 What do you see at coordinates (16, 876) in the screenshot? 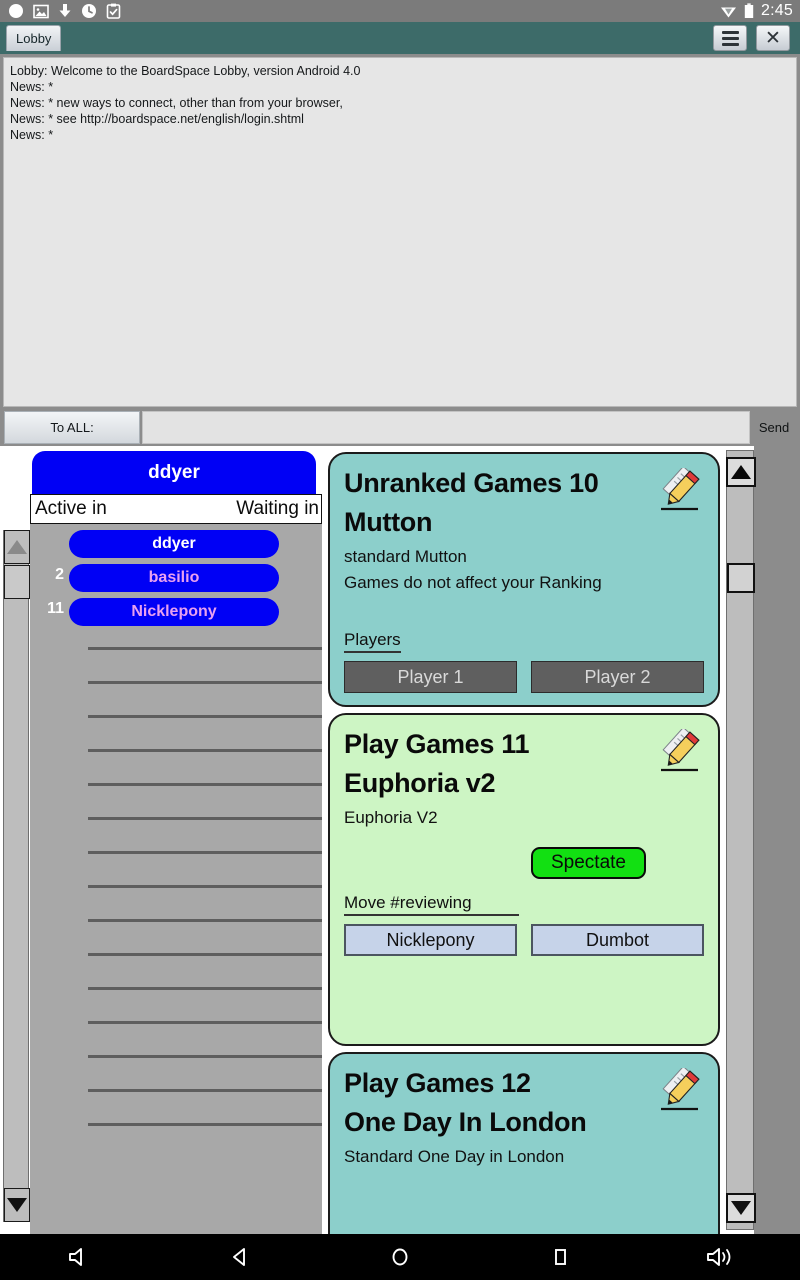
I see `user-list-scrollbar` at bounding box center [16, 876].